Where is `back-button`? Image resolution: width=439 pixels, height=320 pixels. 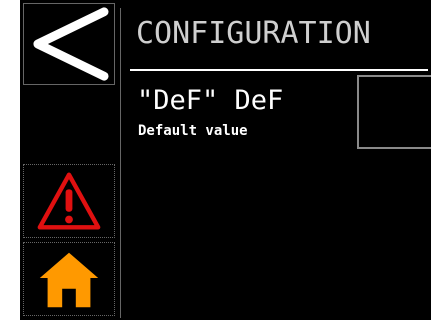 back-button is located at coordinates (69, 44).